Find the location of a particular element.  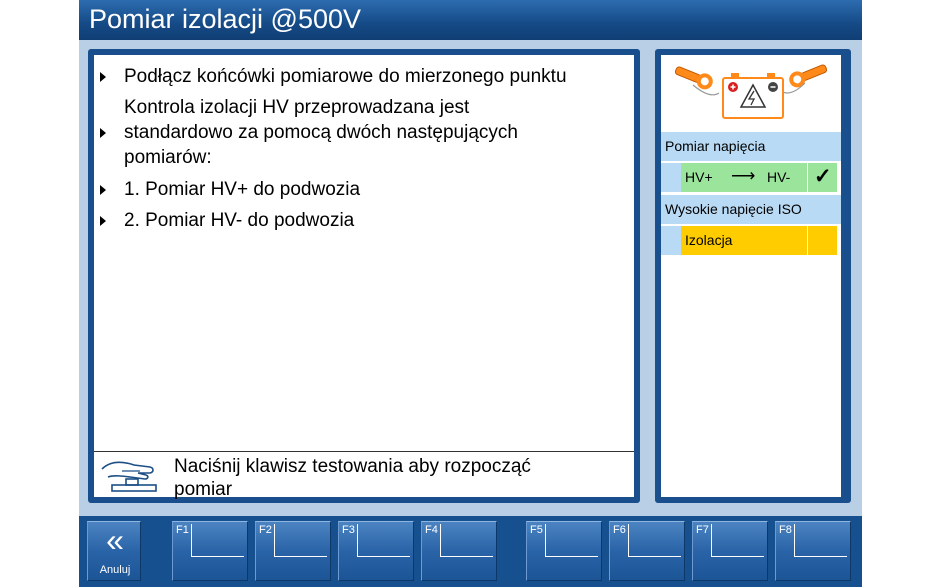

arrow-right-icon: ⟶ is located at coordinates (743, 175).